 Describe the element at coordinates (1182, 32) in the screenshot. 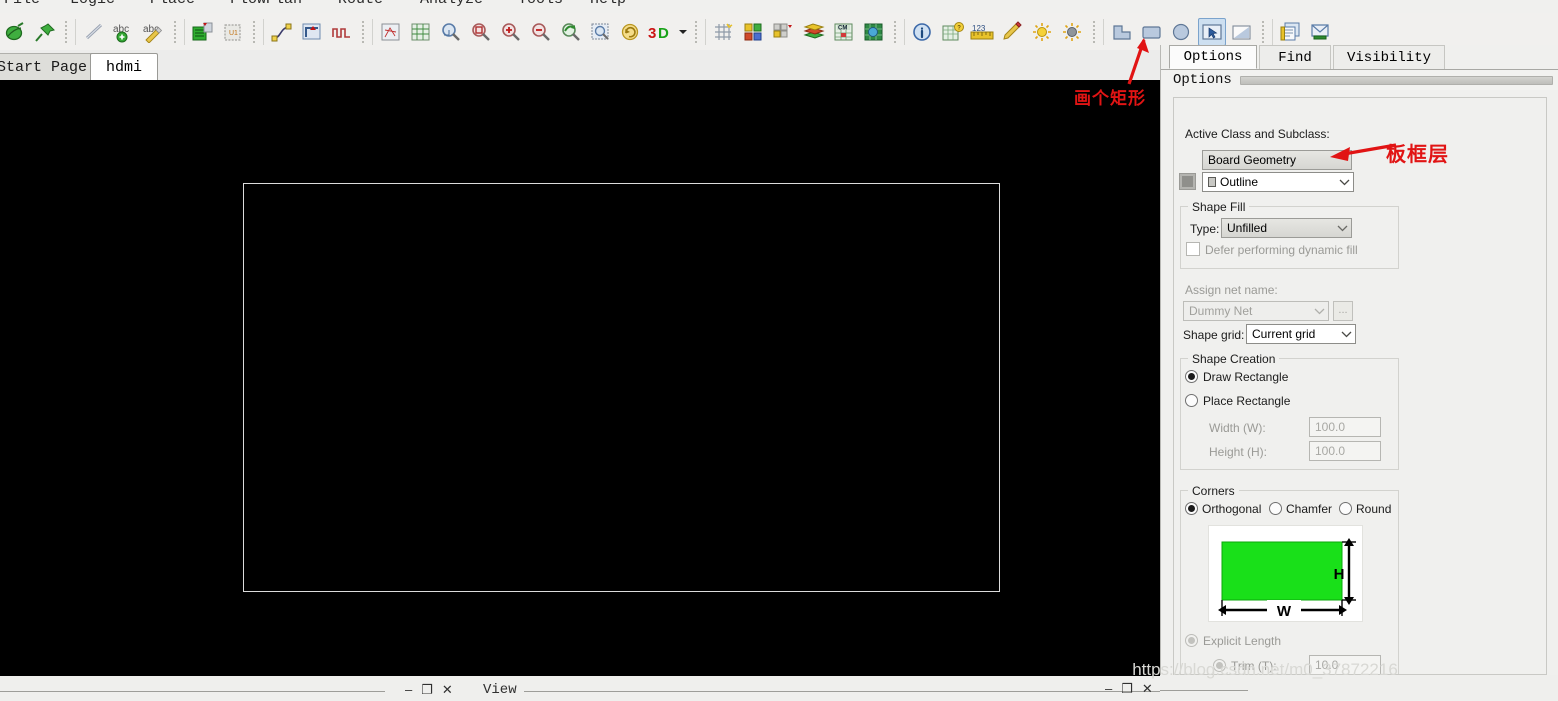

I see `shape-circle-icon` at that location.